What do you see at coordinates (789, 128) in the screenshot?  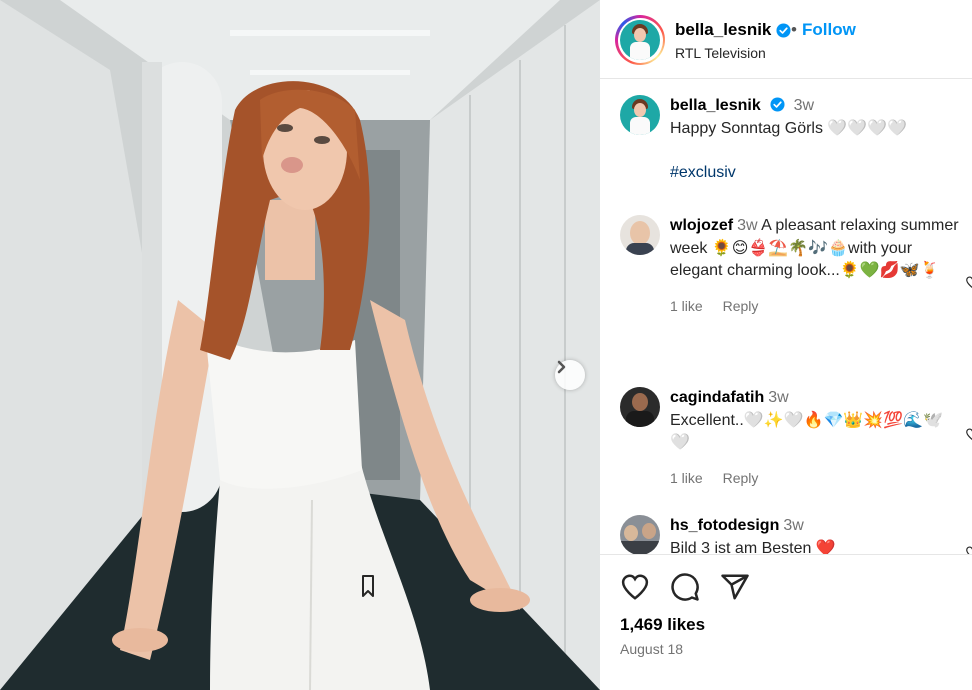 I see `caption-text: Happy Sonntag Görls 🤍🤍🤍🤍` at bounding box center [789, 128].